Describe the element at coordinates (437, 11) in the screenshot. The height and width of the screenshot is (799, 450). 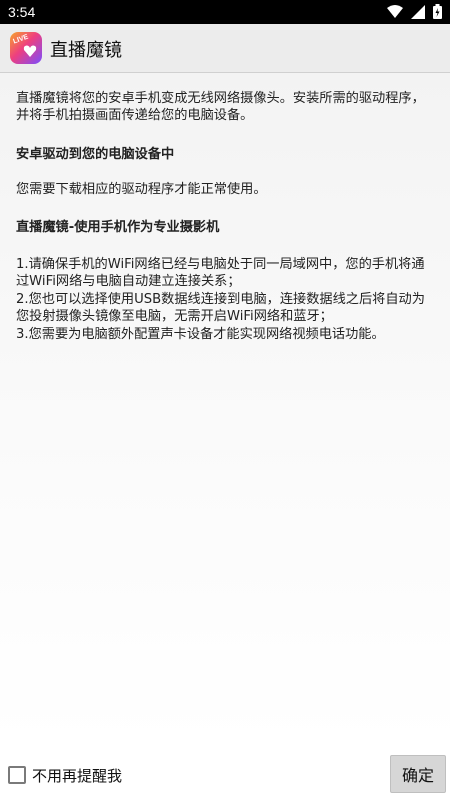
I see `battery-icon` at that location.